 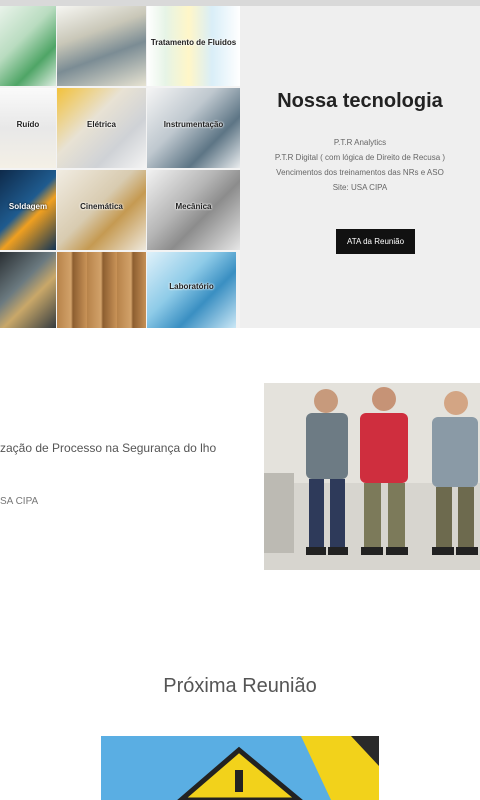 I want to click on collage-tile-welding: Soldagem, so click(x=28, y=210).